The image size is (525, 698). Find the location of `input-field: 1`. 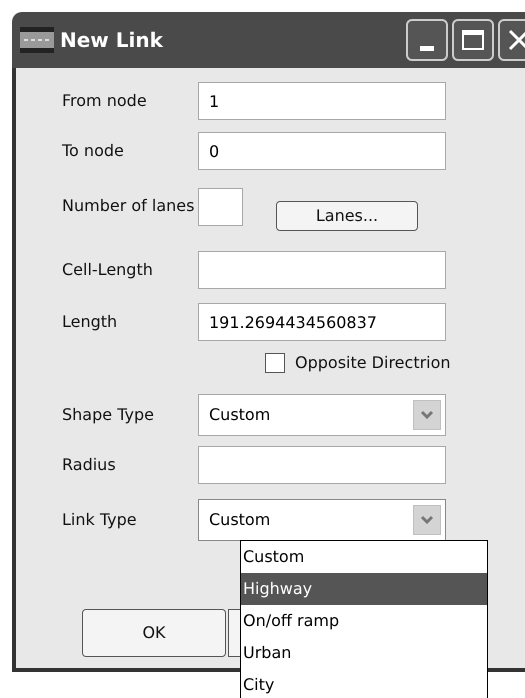

input-field: 1 is located at coordinates (322, 101).